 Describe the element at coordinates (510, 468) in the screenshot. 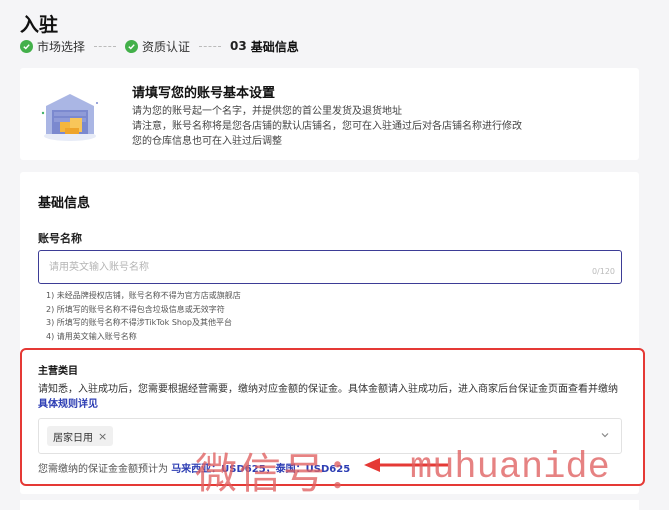

I see `watermark-text: muhuanide` at that location.